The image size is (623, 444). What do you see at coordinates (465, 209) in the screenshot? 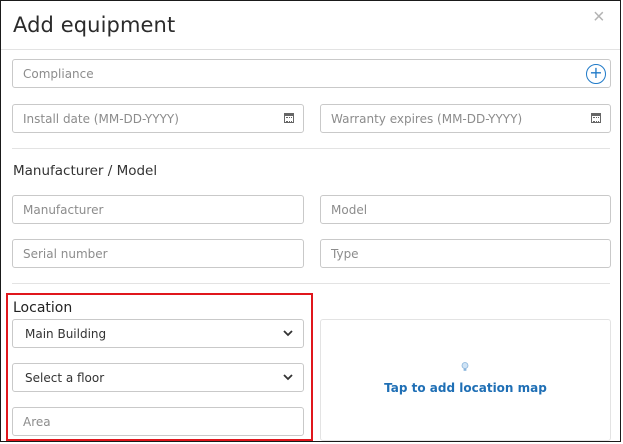
I see `model-field: Model` at bounding box center [465, 209].